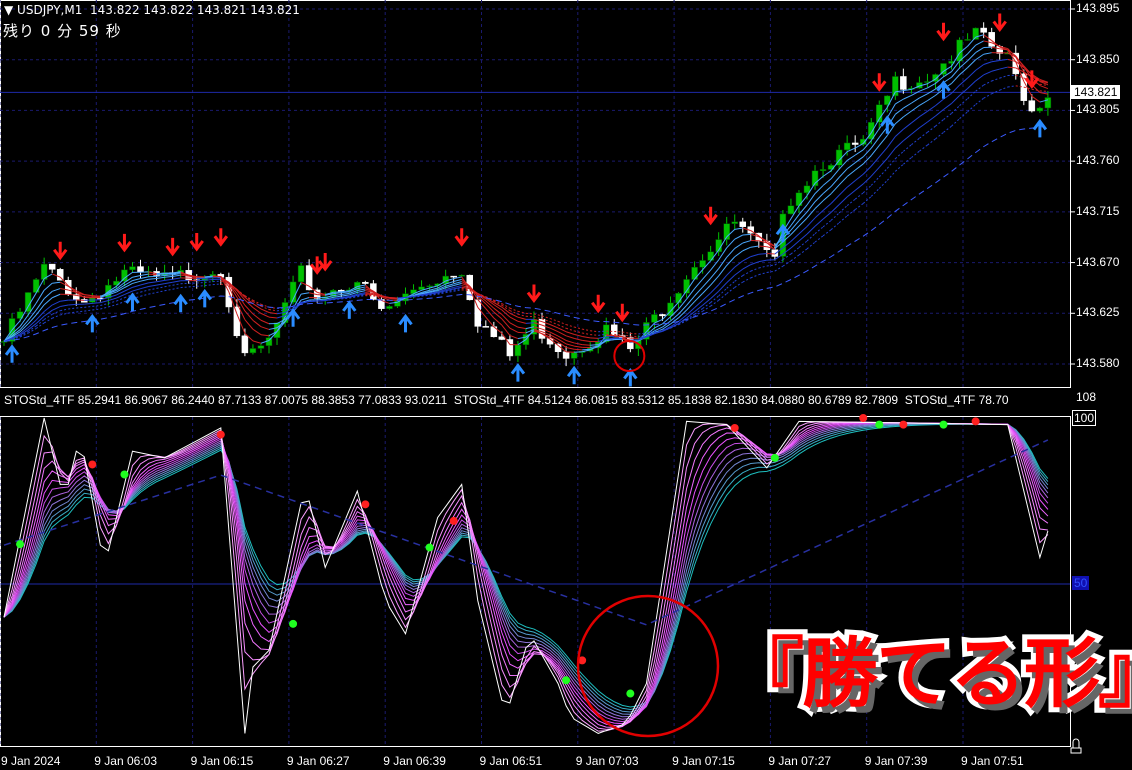 This screenshot has width=1132, height=770. I want to click on triangle-down-icon: ▼, so click(10, 10).